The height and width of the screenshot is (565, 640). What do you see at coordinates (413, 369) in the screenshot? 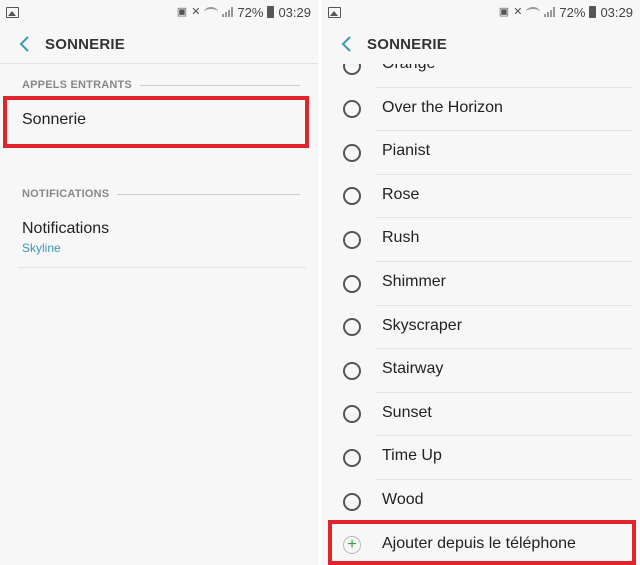
I see `ringtone-label: Stairway` at bounding box center [413, 369].